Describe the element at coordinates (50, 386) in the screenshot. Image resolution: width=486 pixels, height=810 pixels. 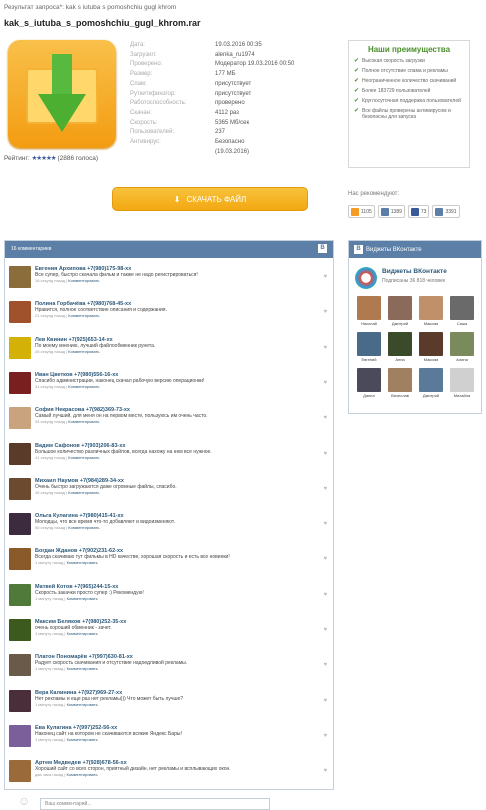
I see `comment-time: 31 секунд назад` at that location.